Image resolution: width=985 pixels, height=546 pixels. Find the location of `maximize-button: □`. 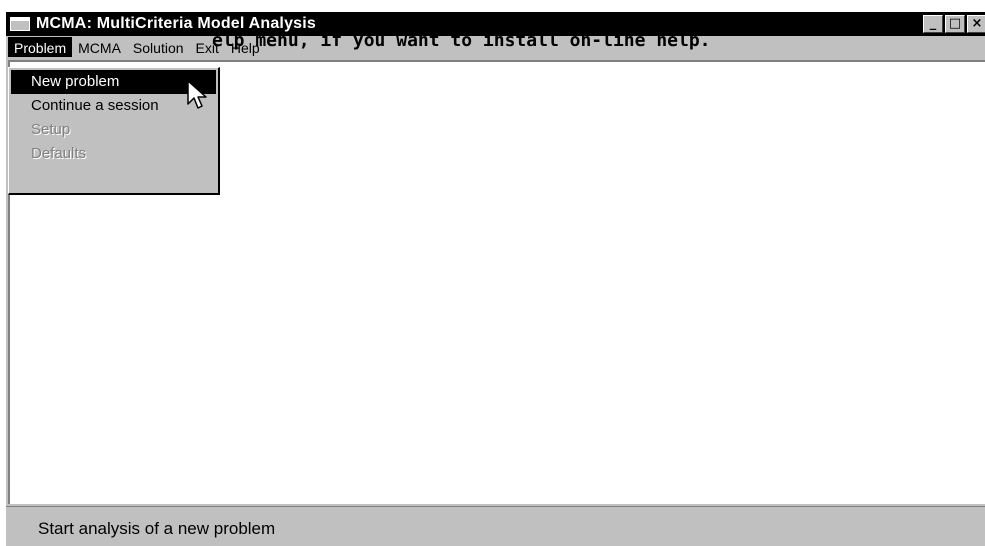

maximize-button: □ is located at coordinates (955, 24).